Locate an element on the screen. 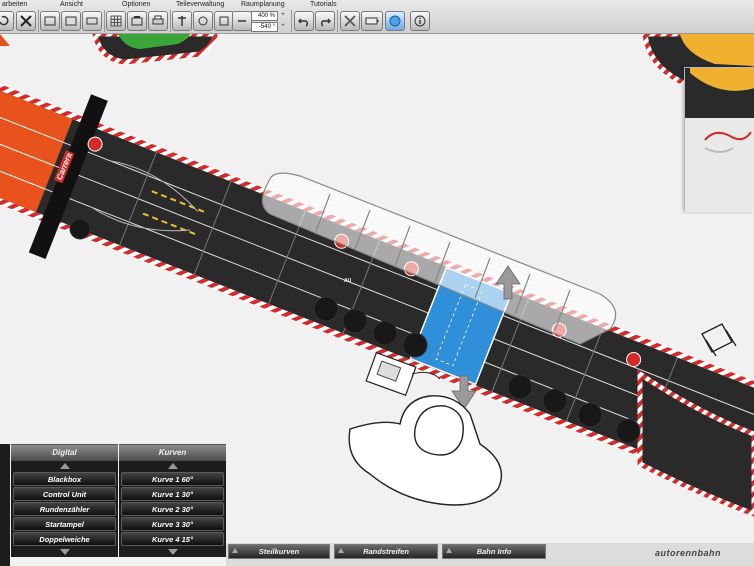 The image size is (754, 566). rotation-input: -540 ° is located at coordinates (264, 27).